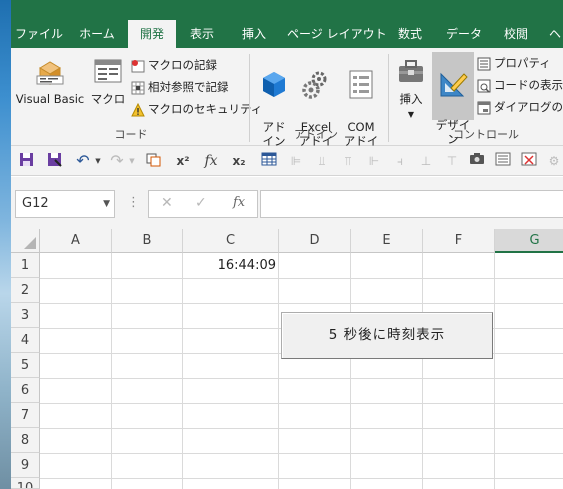  What do you see at coordinates (106, 204) in the screenshot?
I see `chevron-down-icon: ▼` at bounding box center [106, 204].